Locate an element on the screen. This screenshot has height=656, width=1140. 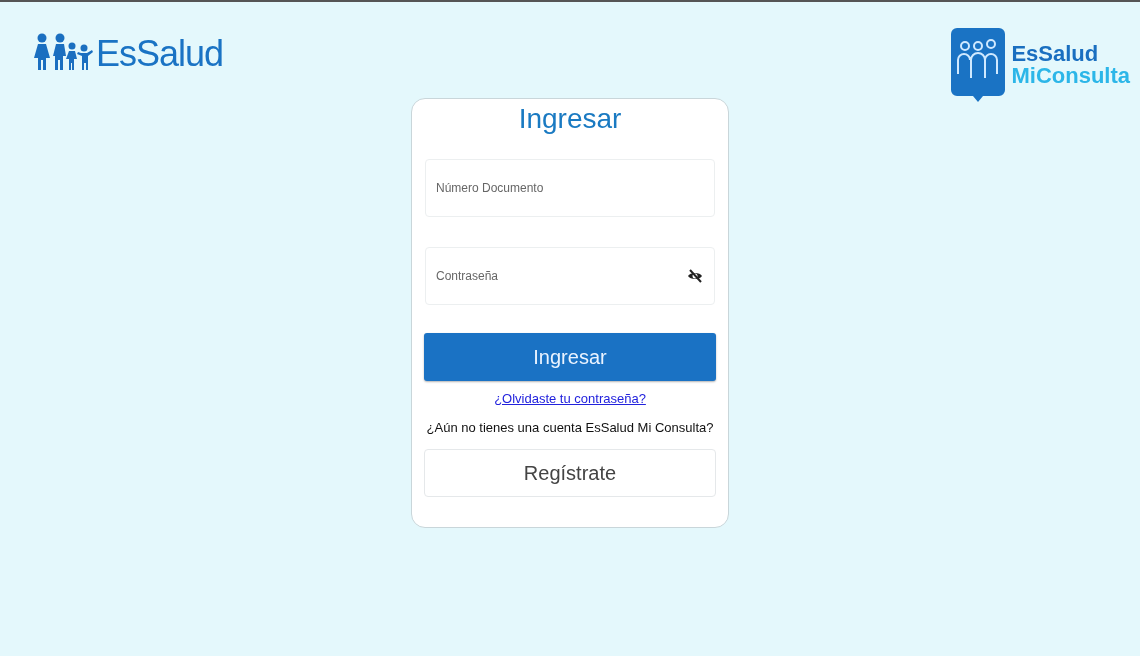
people-chat-icon is located at coordinates (978, 65).